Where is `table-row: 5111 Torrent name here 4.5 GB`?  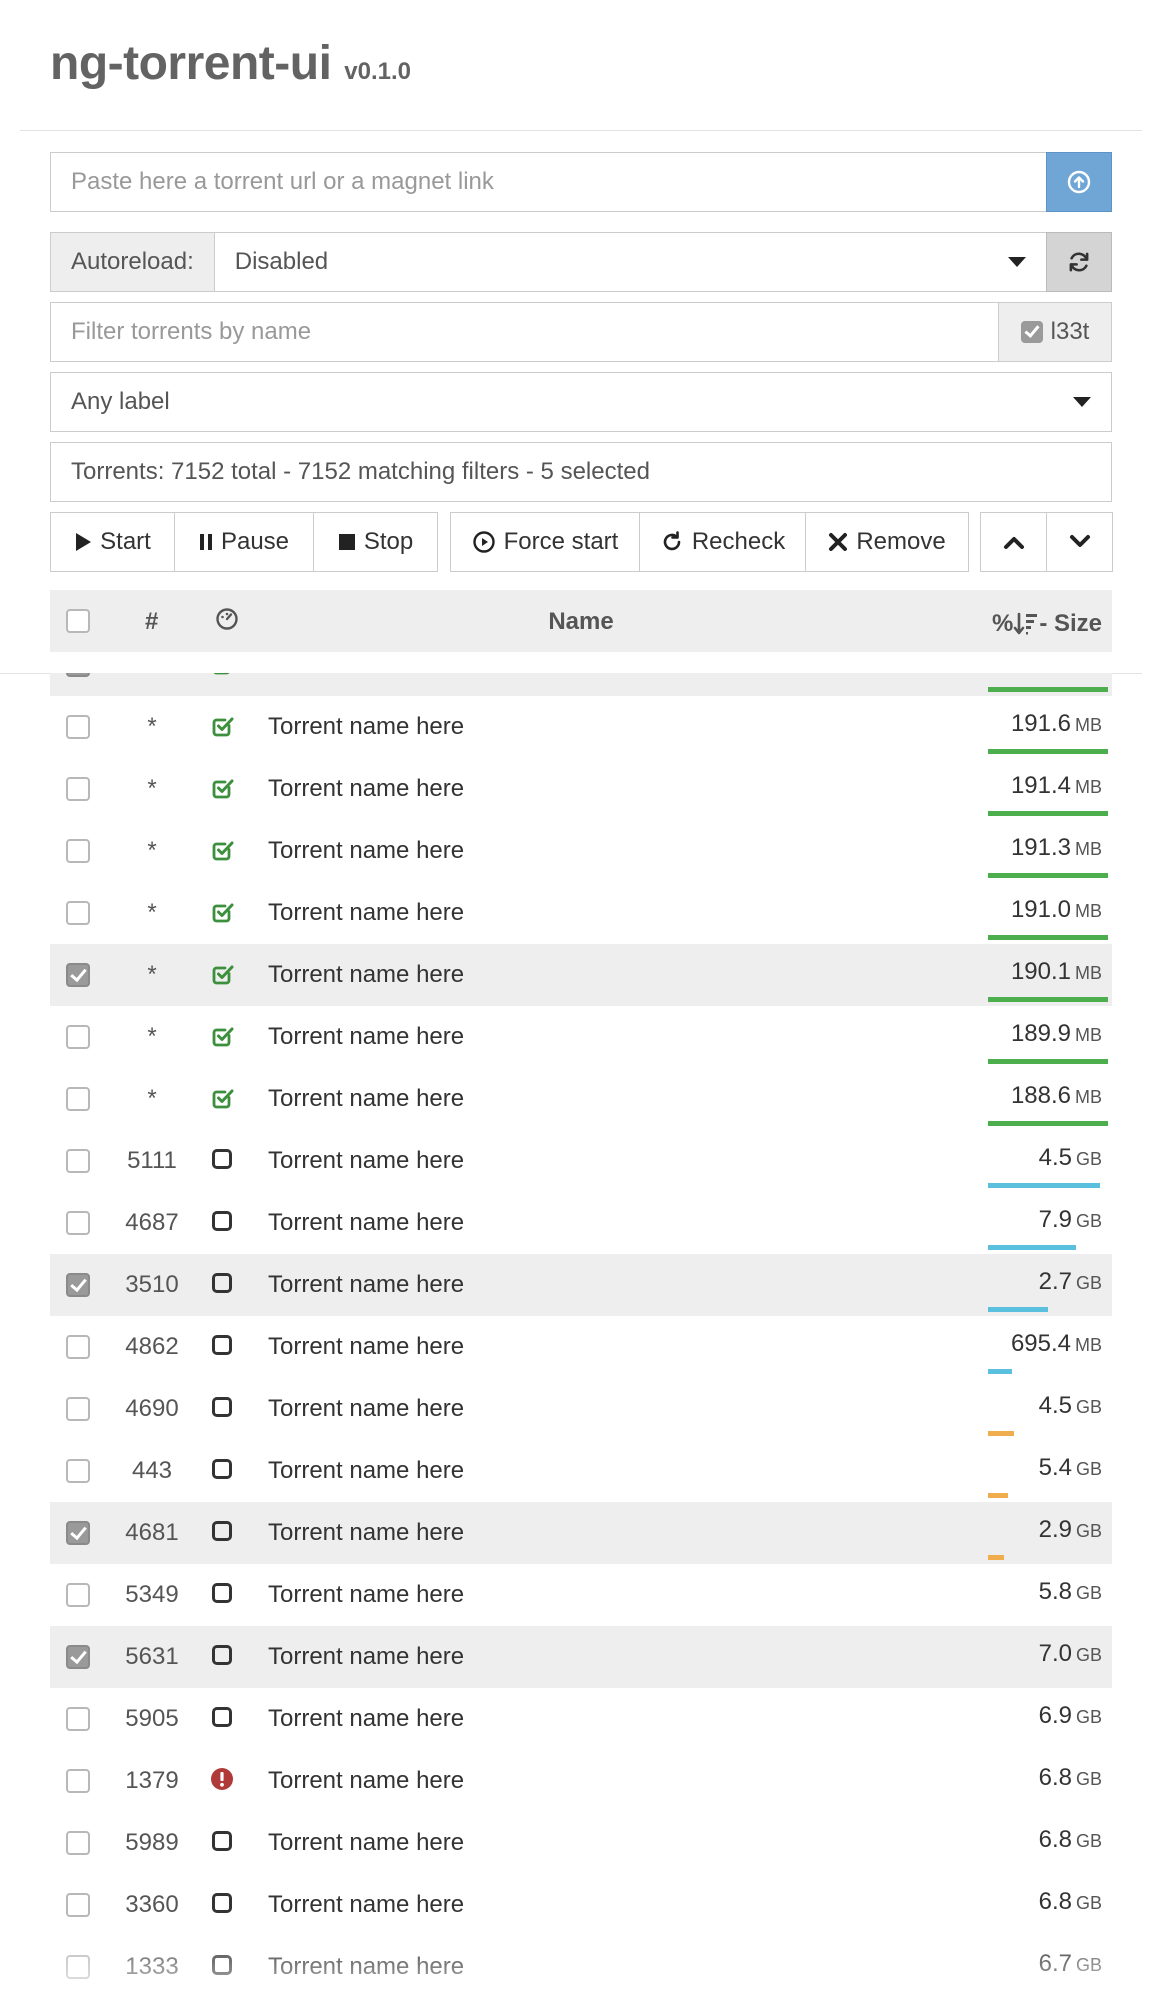 table-row: 5111 Torrent name here 4.5 GB is located at coordinates (581, 1161).